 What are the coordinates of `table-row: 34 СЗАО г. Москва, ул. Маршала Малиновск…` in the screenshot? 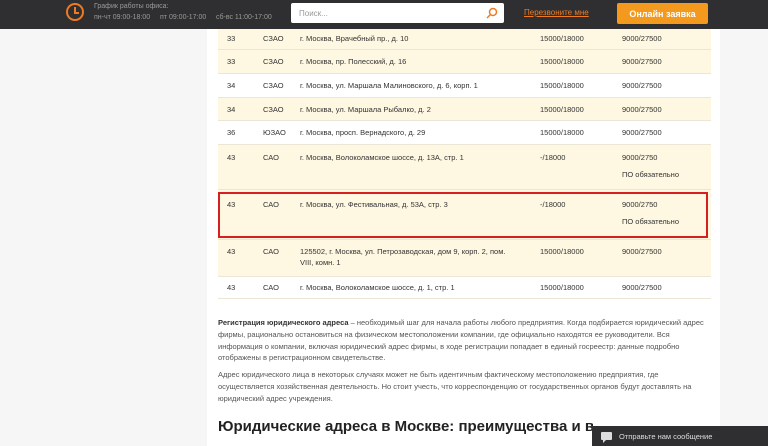 It's located at (464, 86).